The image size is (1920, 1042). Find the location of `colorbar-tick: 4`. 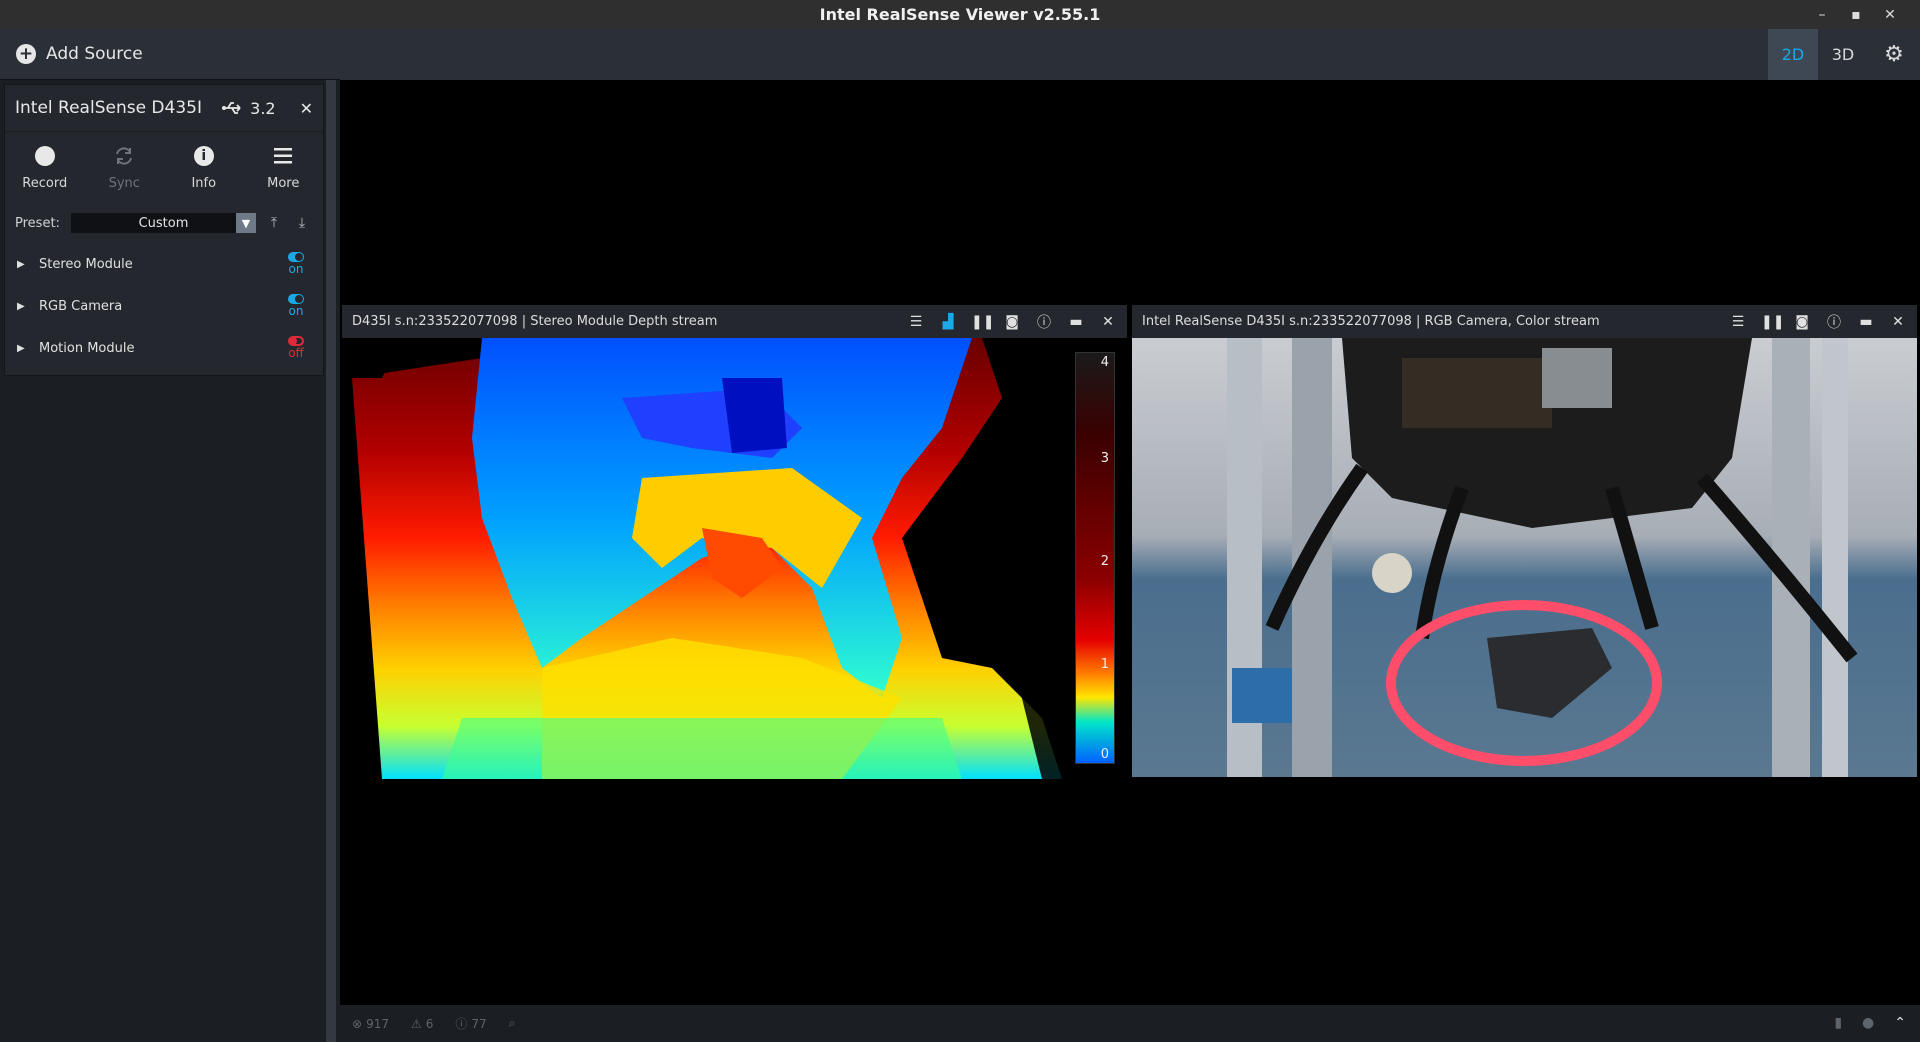

colorbar-tick: 4 is located at coordinates (1104, 362).